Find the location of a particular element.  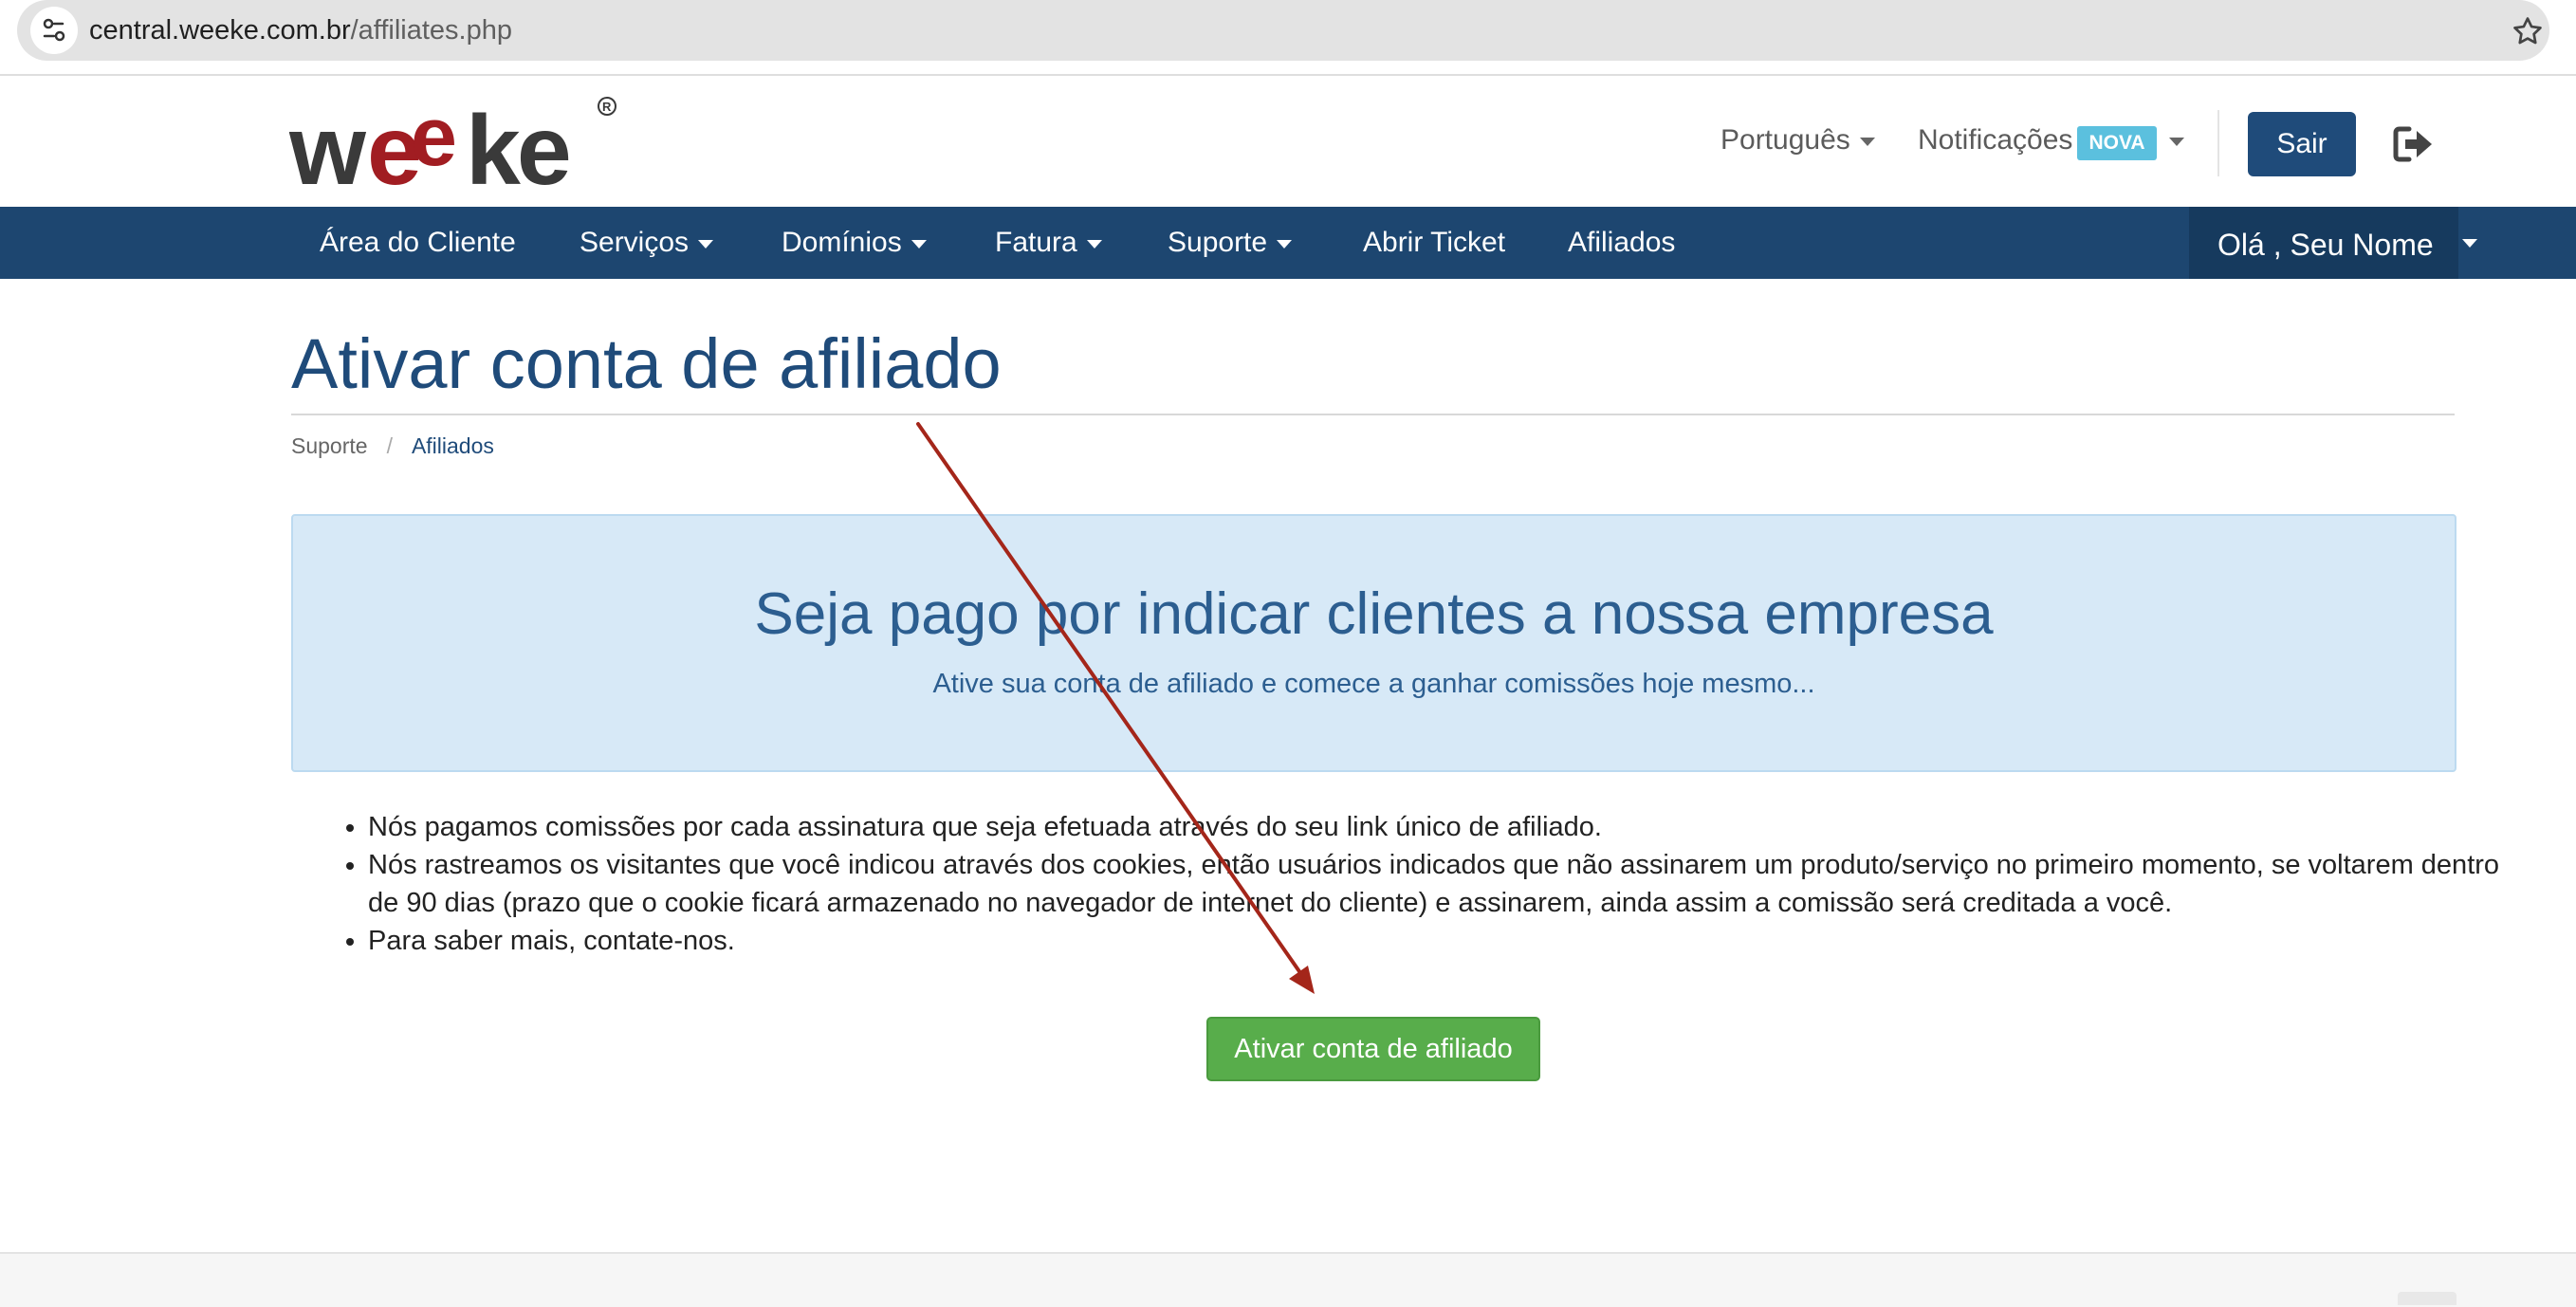

url-host: central.weeke.com.br is located at coordinates (220, 30).